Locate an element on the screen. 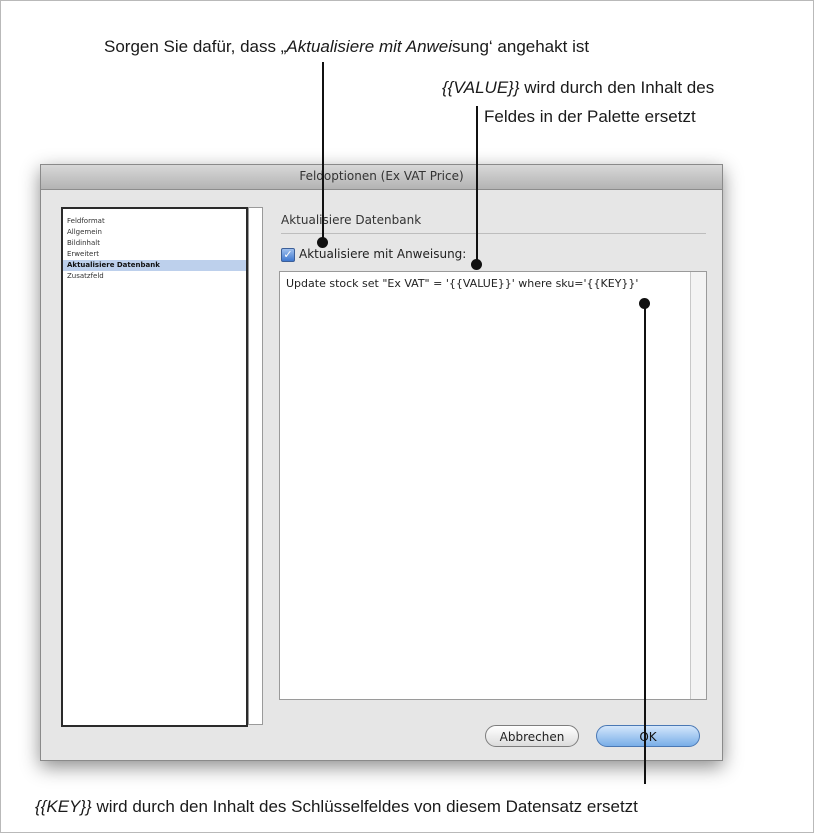 The image size is (814, 833). annotation-value-line1: {{VALUE}} wird durch den Inhalt des is located at coordinates (578, 88).